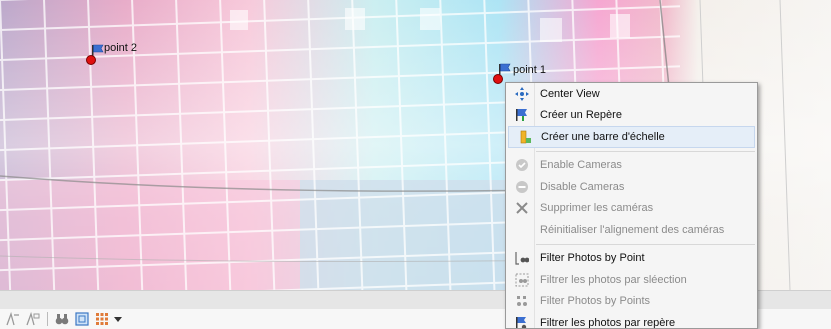 This screenshot has width=831, height=329. I want to click on zoom-frame-icon, so click(82, 319).